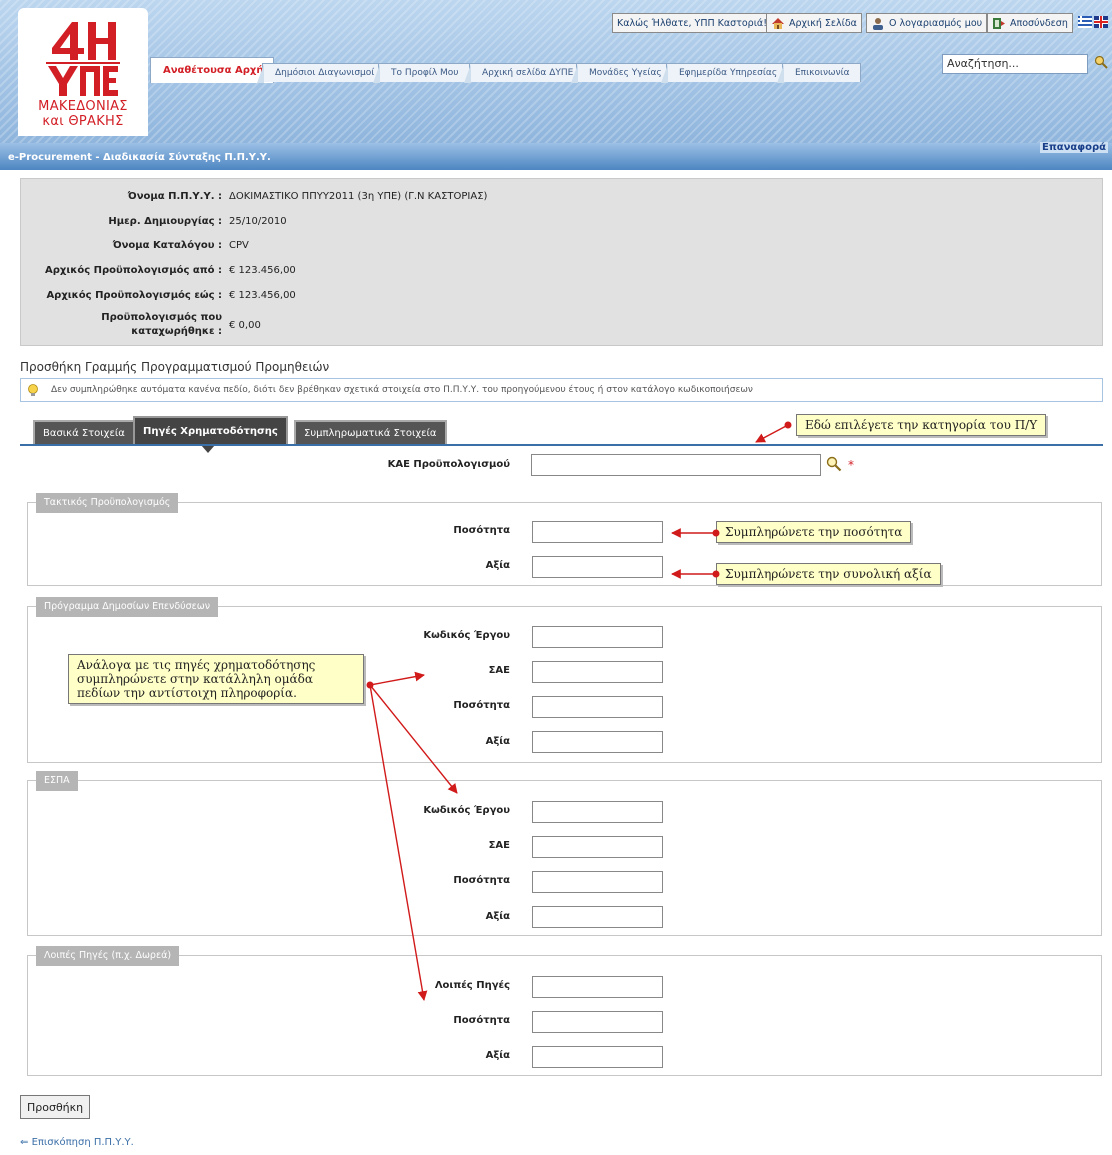  Describe the element at coordinates (597, 637) in the screenshot. I see `pie-project-code-input` at that location.